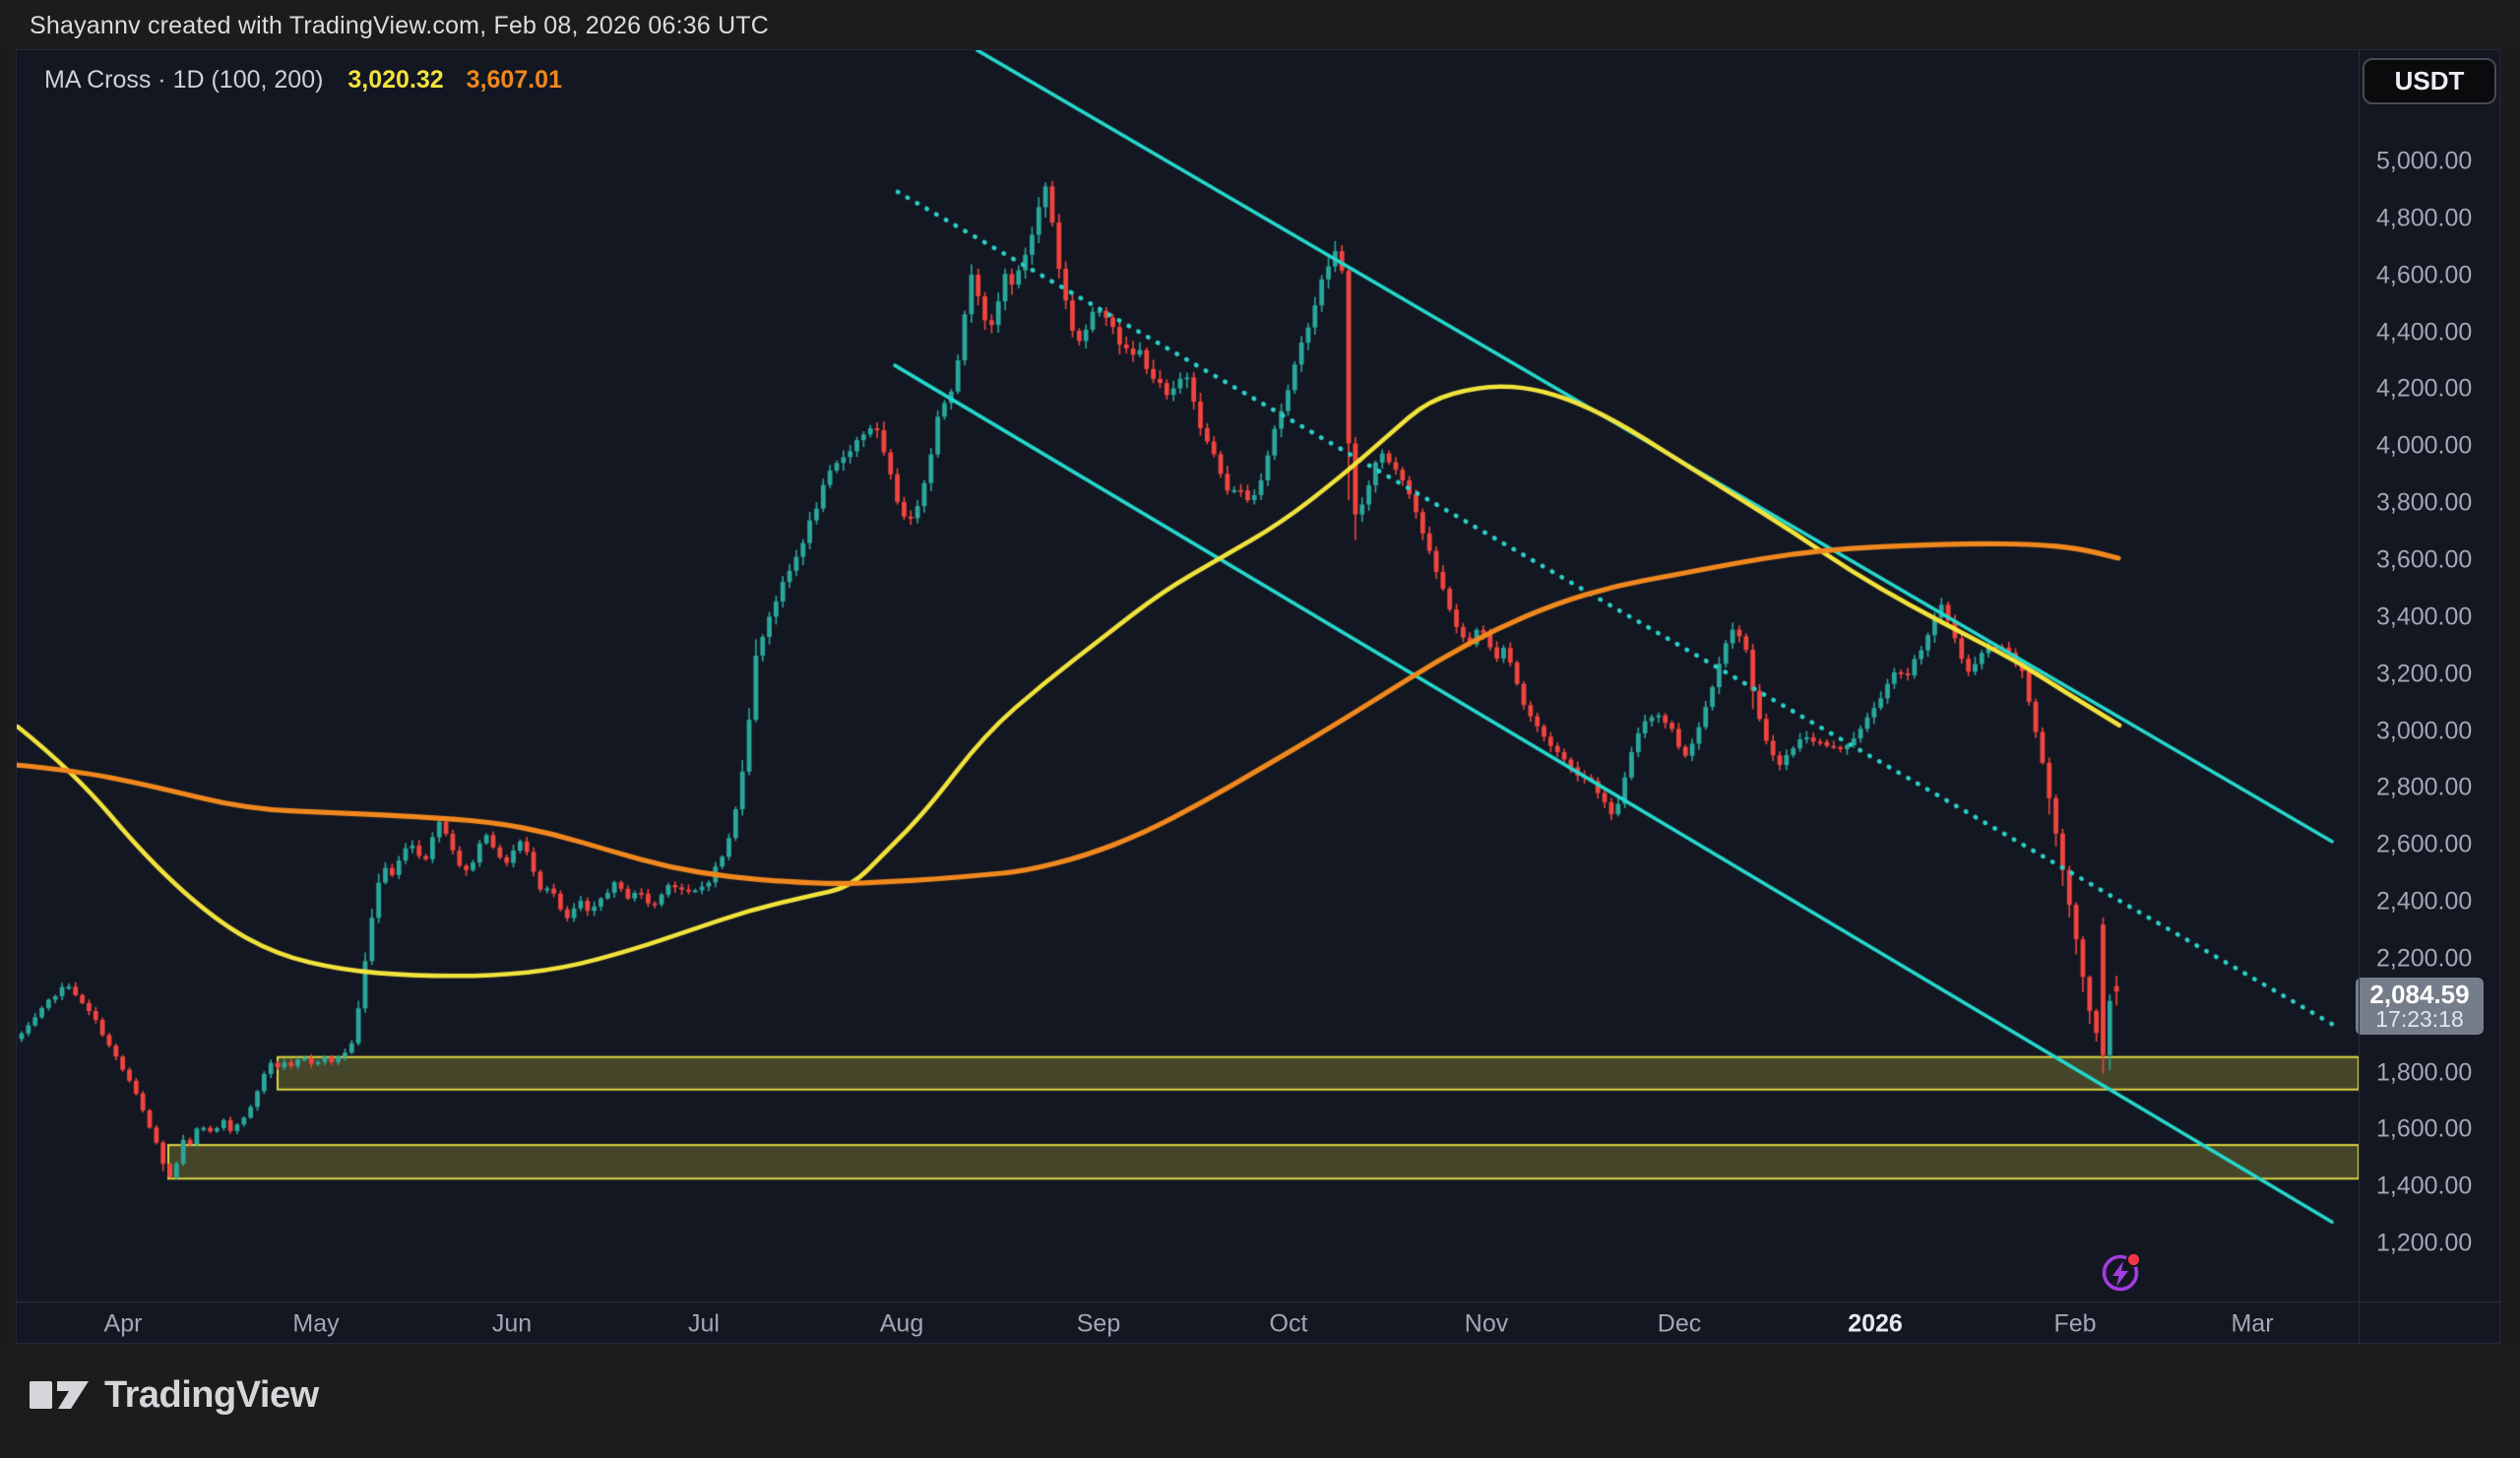 The image size is (2520, 1458). I want to click on lightning-bolt-icon, so click(2120, 1274).